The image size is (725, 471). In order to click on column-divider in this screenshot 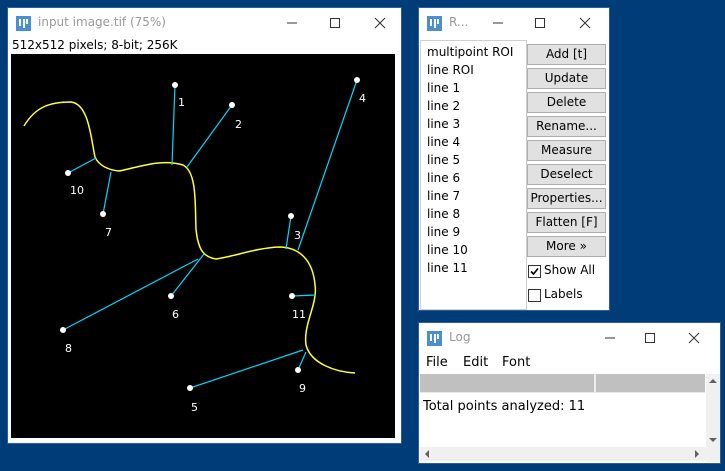, I will do `click(595, 383)`.